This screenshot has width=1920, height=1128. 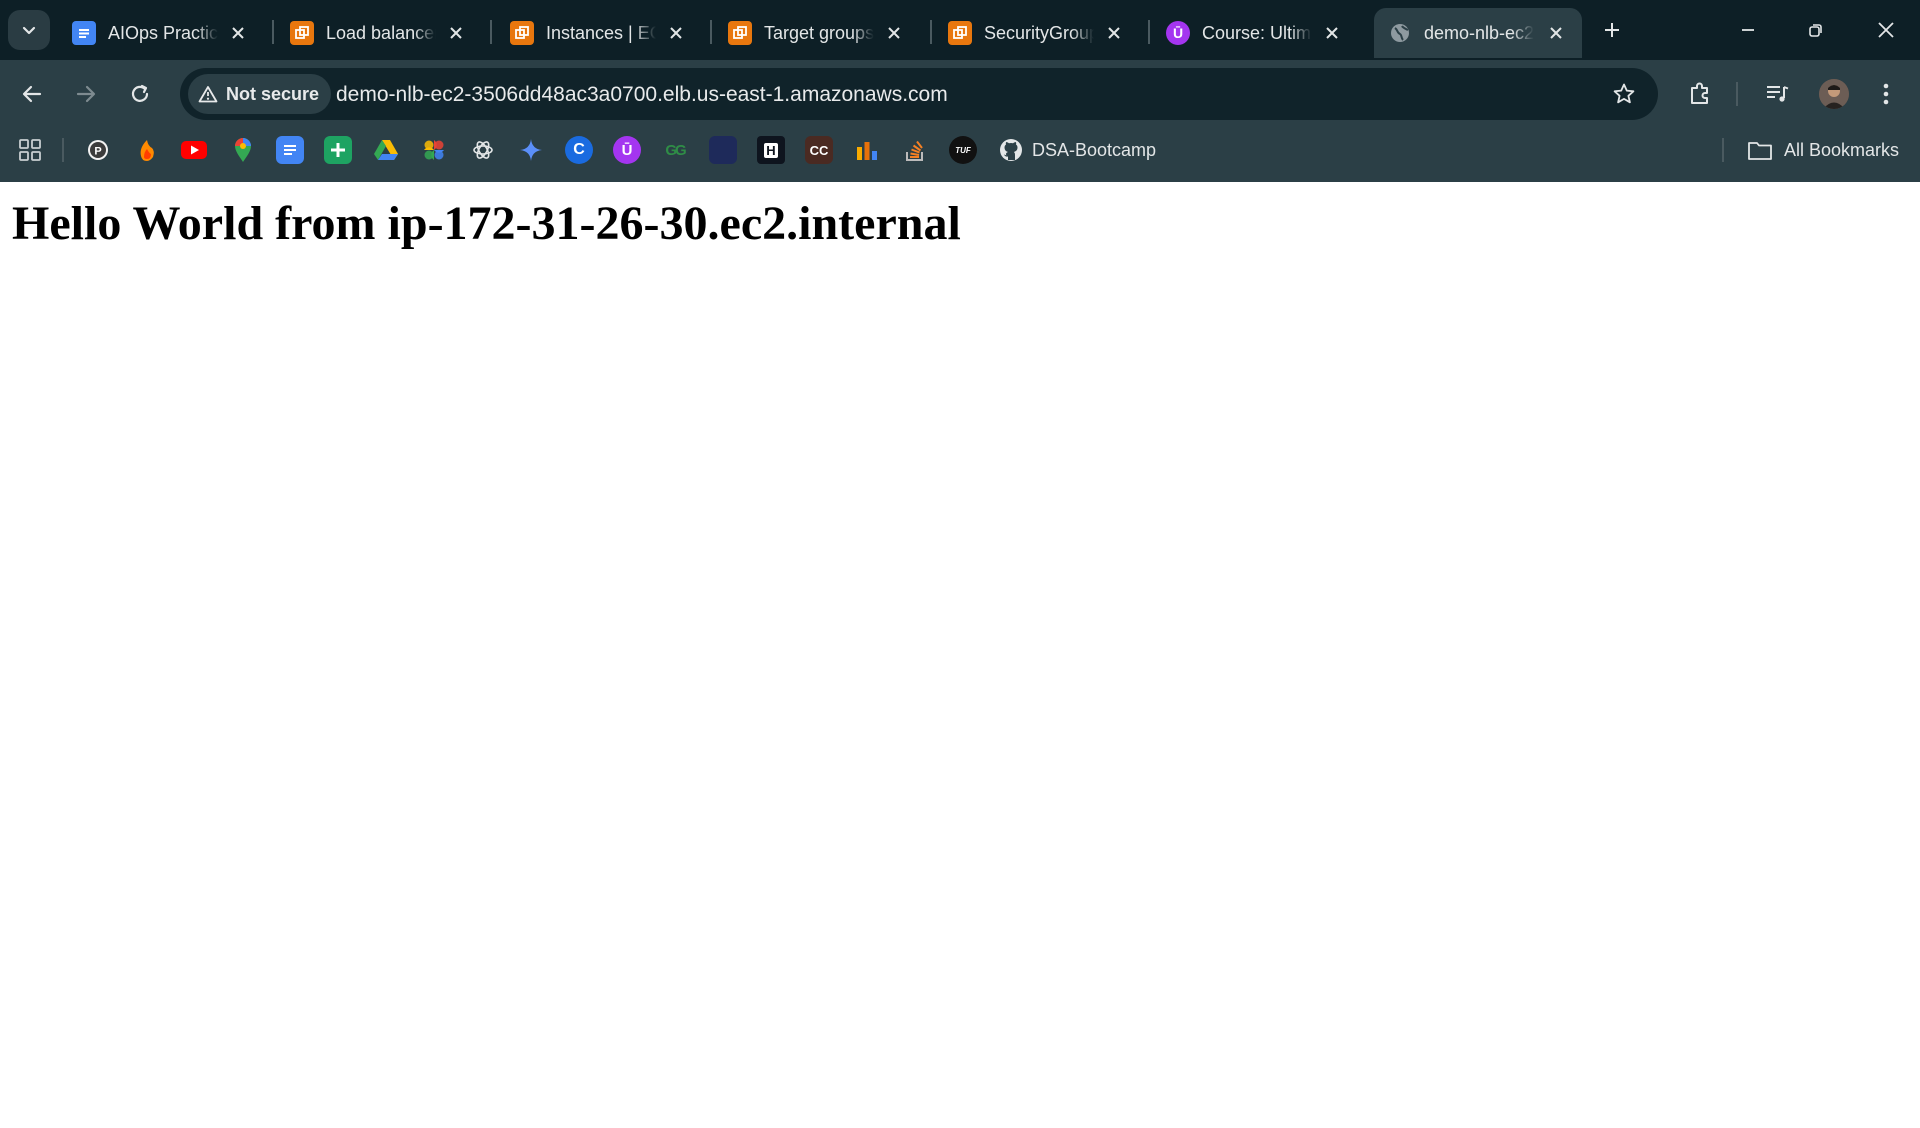 I want to click on more-vert-icon, so click(x=1886, y=94).